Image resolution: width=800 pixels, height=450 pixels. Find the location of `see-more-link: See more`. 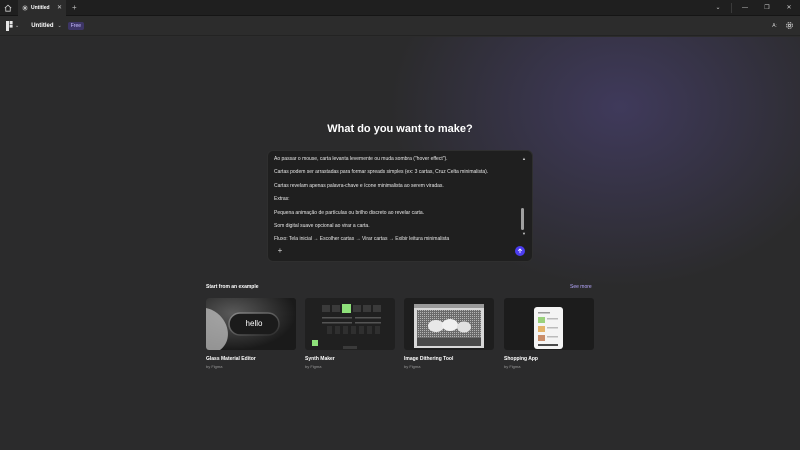

see-more-link: See more is located at coordinates (581, 287).